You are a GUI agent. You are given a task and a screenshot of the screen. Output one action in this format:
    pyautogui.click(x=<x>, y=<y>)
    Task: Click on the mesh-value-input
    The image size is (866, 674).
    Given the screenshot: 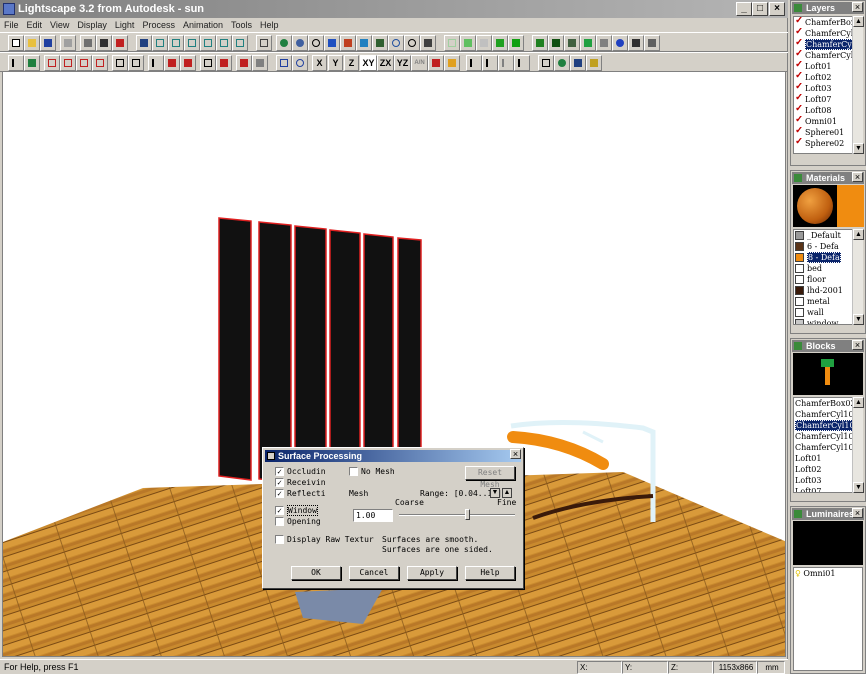 What is the action you would take?
    pyautogui.click(x=373, y=515)
    